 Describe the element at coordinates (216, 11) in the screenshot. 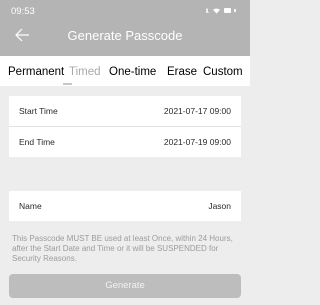

I see `wifi-icon` at that location.